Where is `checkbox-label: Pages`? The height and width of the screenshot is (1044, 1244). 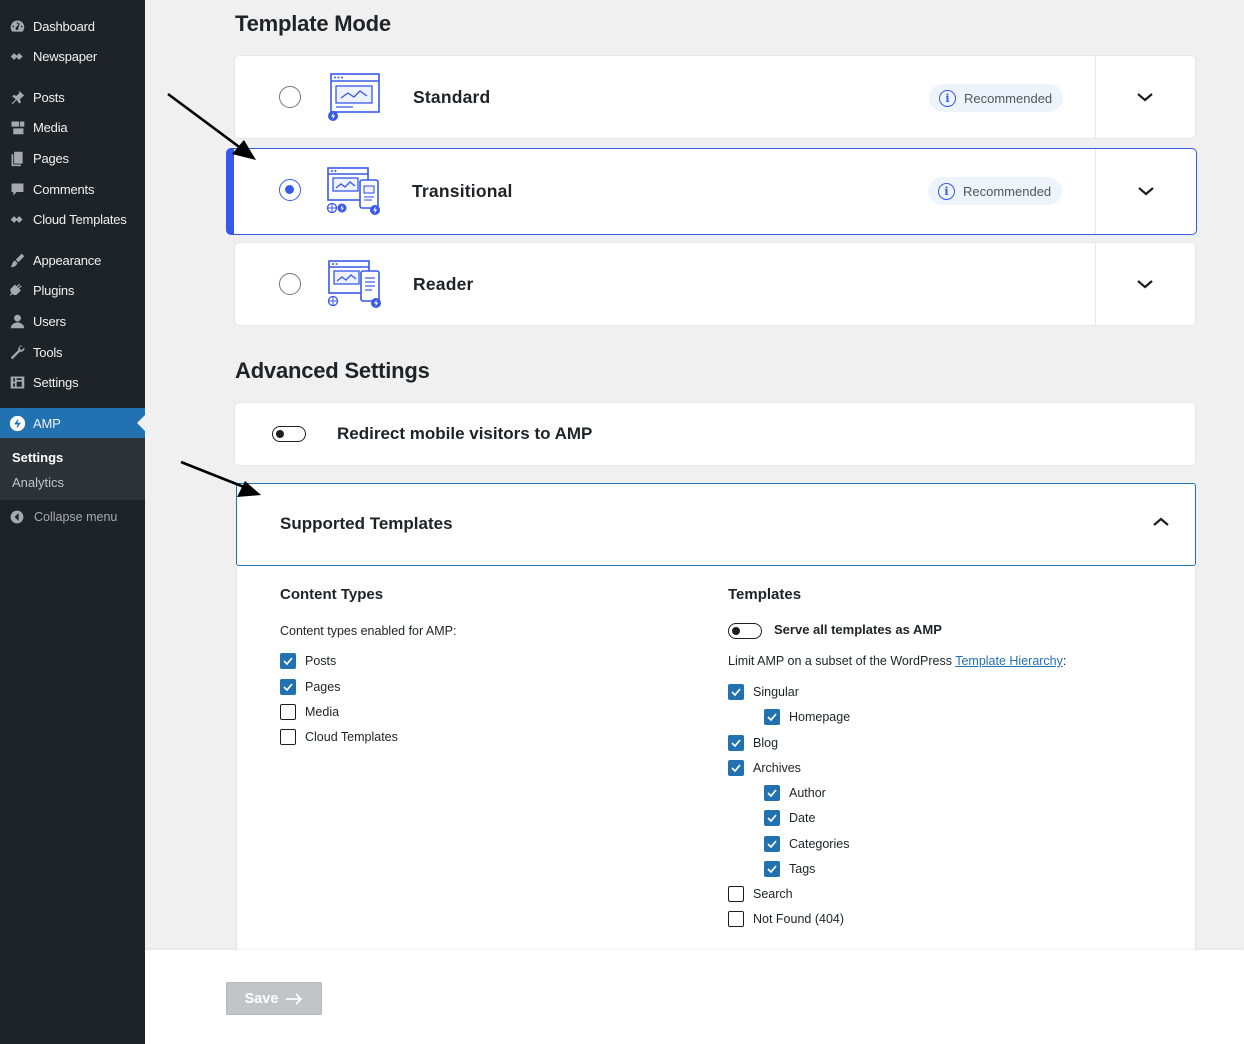
checkbox-label: Pages is located at coordinates (323, 687).